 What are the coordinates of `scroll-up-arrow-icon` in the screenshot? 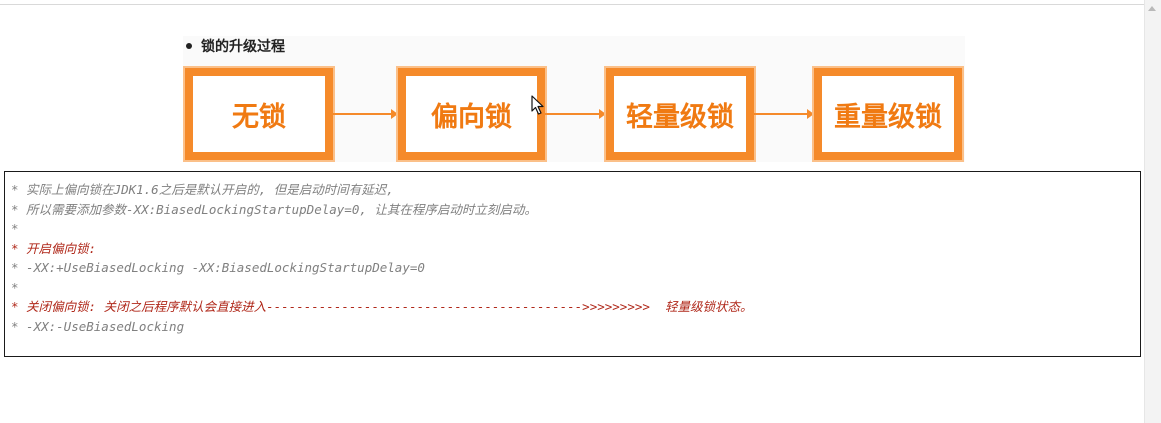 It's located at (1152, 8).